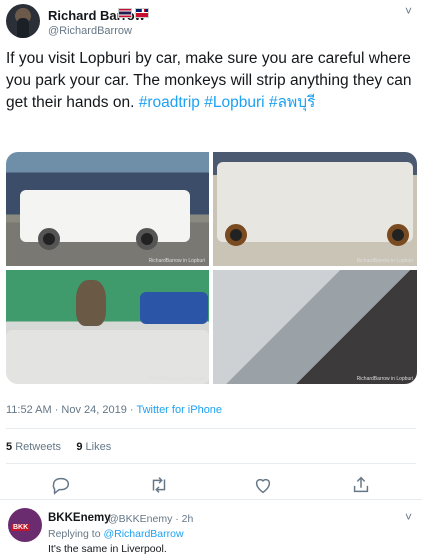 The height and width of the screenshot is (558, 422). What do you see at coordinates (23, 21) in the screenshot?
I see `author-avatar` at bounding box center [23, 21].